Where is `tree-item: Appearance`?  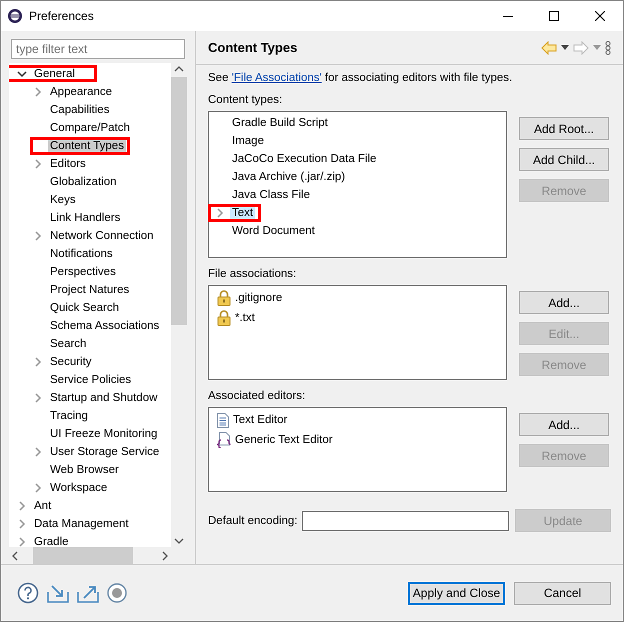
tree-item: Appearance is located at coordinates (81, 92).